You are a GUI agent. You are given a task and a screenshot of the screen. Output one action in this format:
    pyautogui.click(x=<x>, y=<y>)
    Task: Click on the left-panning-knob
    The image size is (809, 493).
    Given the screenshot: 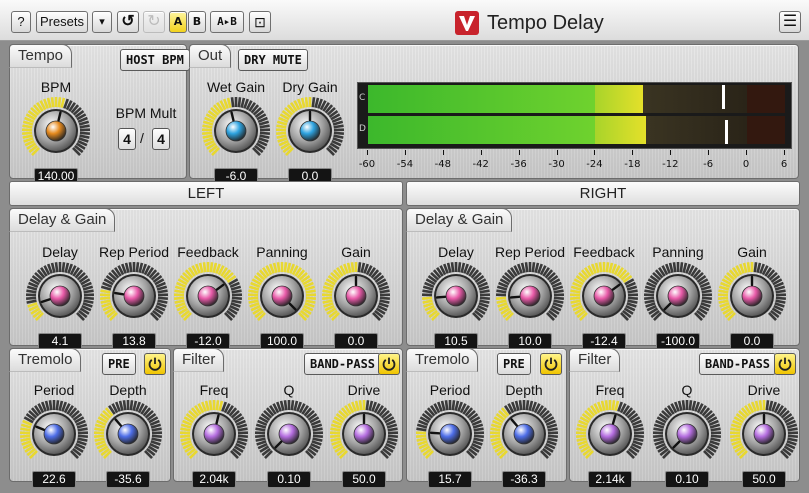 What is the action you would take?
    pyautogui.click(x=282, y=296)
    